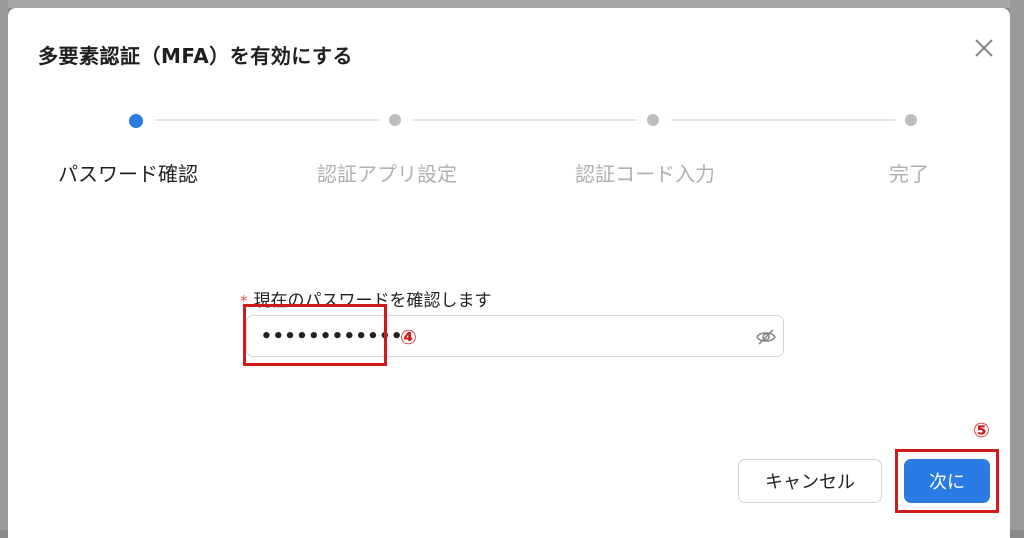 This screenshot has width=1024, height=538. Describe the element at coordinates (909, 174) in the screenshot. I see `step-label-complete: 完了` at that location.